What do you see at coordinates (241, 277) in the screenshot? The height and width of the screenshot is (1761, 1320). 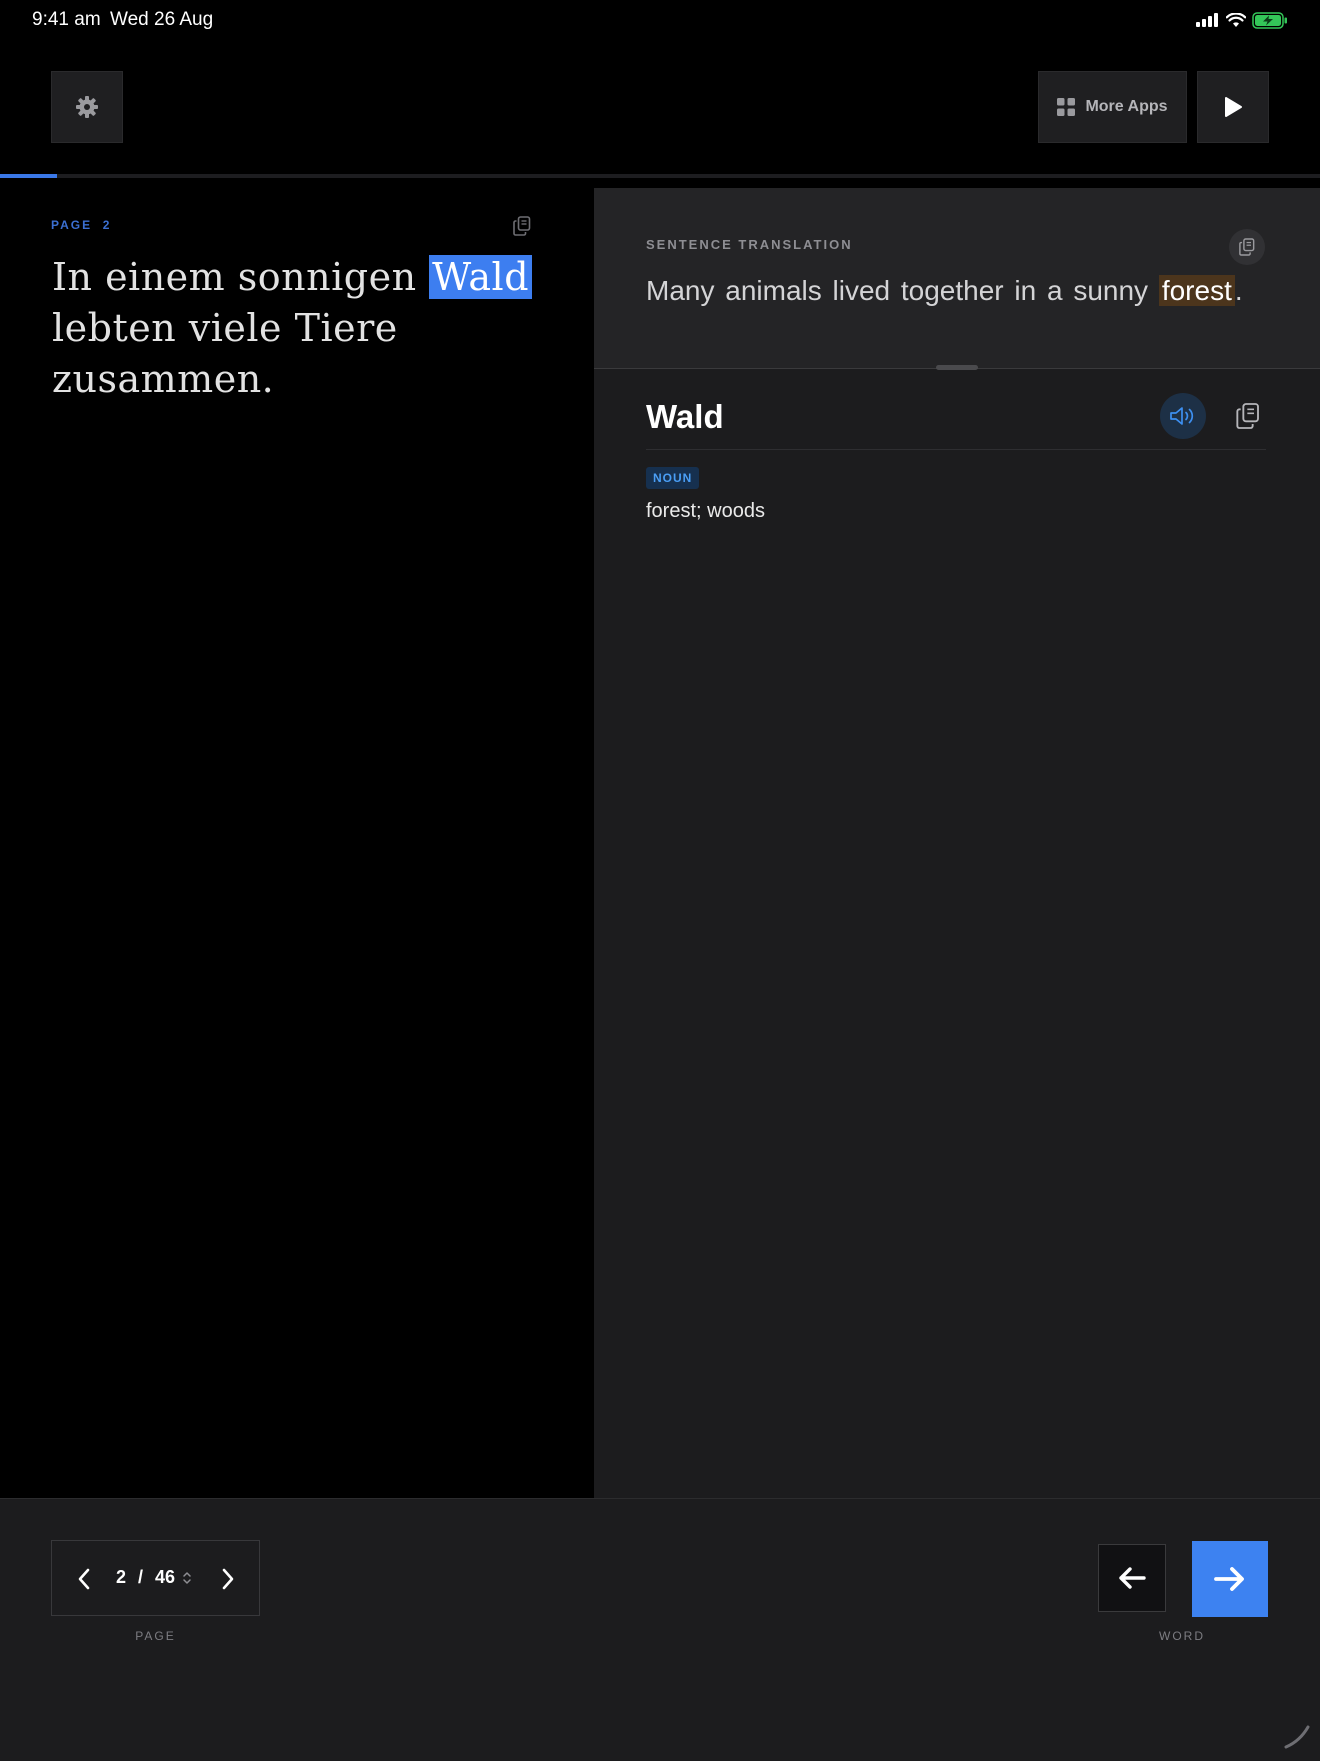 I see `source-text-before: In einem sonnigen` at bounding box center [241, 277].